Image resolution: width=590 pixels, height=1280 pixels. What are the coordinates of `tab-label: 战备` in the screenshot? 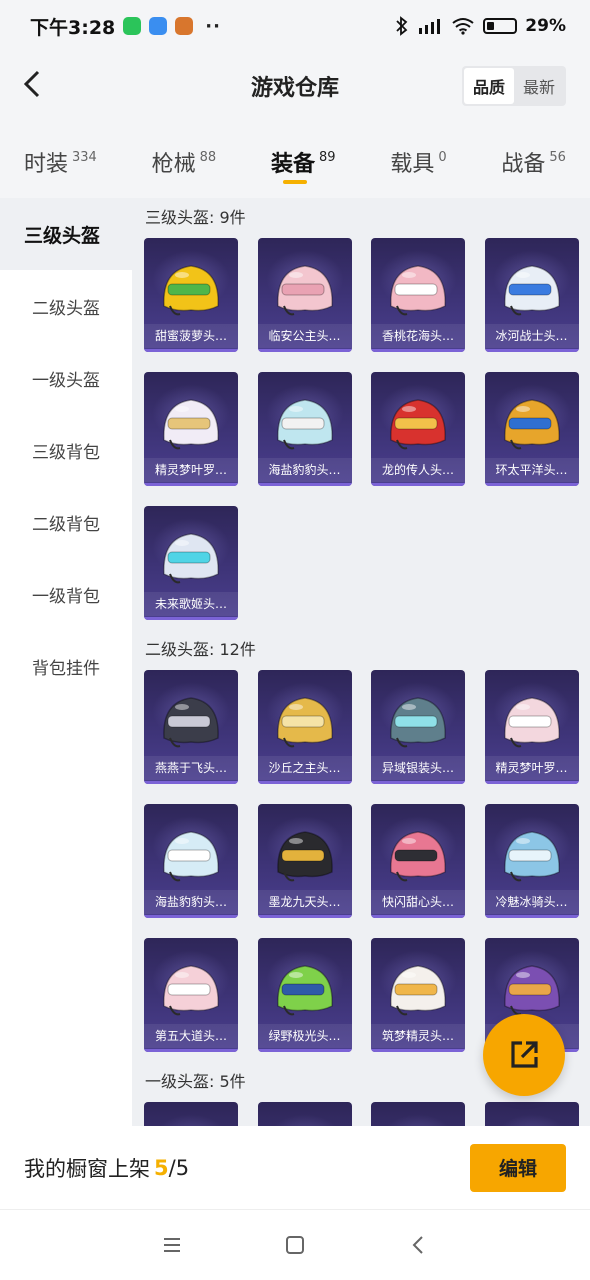 It's located at (523, 164).